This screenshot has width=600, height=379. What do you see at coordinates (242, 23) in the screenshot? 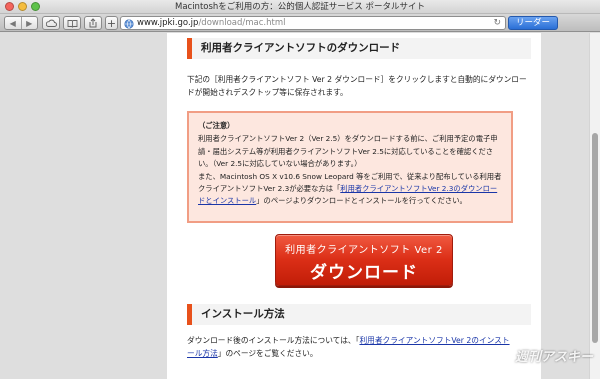
I see `url-path: /download/mac.html` at bounding box center [242, 23].